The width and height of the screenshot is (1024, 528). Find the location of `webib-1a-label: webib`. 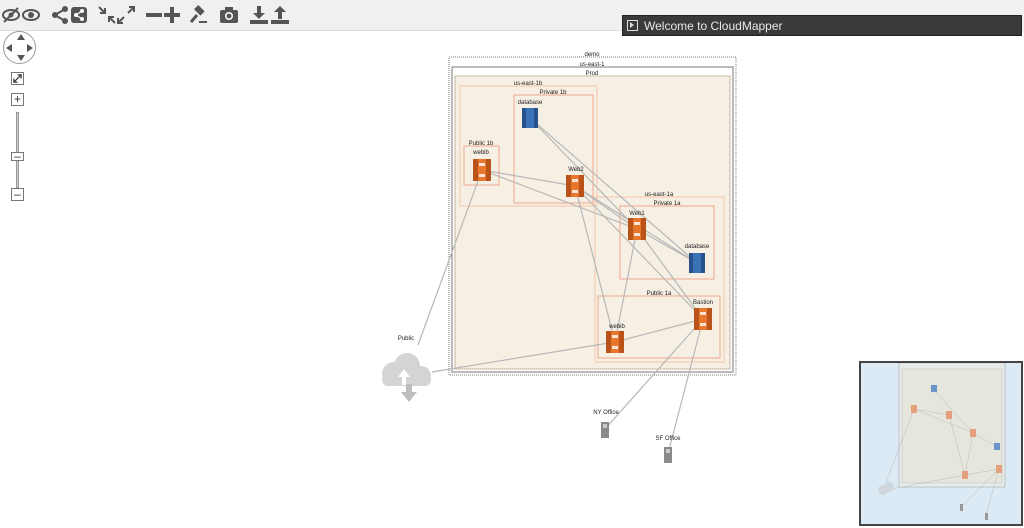

webib-1a-label: webib is located at coordinates (616, 327).